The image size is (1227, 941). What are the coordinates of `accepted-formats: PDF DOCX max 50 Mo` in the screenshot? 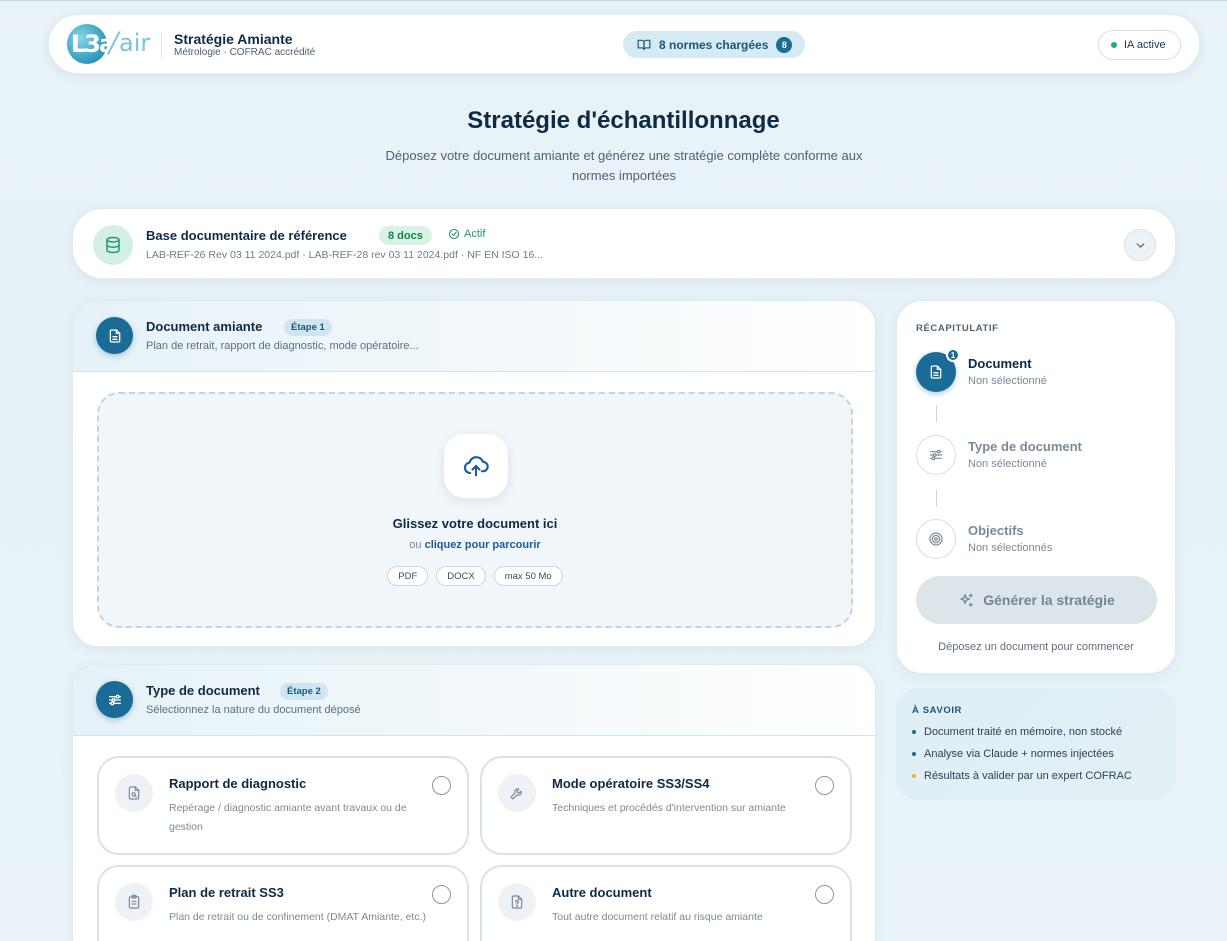 It's located at (475, 576).